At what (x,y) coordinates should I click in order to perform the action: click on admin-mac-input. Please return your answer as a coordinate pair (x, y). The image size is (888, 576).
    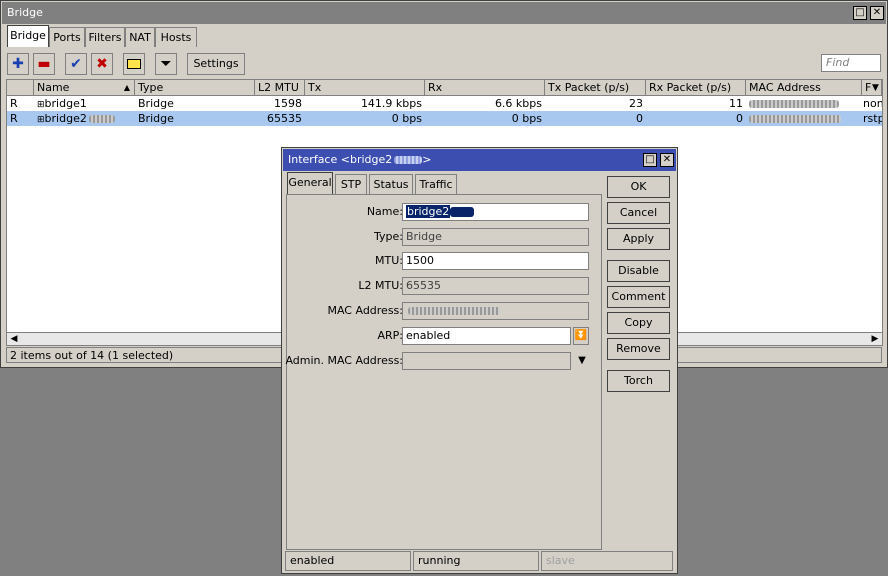
    Looking at the image, I should click on (486, 361).